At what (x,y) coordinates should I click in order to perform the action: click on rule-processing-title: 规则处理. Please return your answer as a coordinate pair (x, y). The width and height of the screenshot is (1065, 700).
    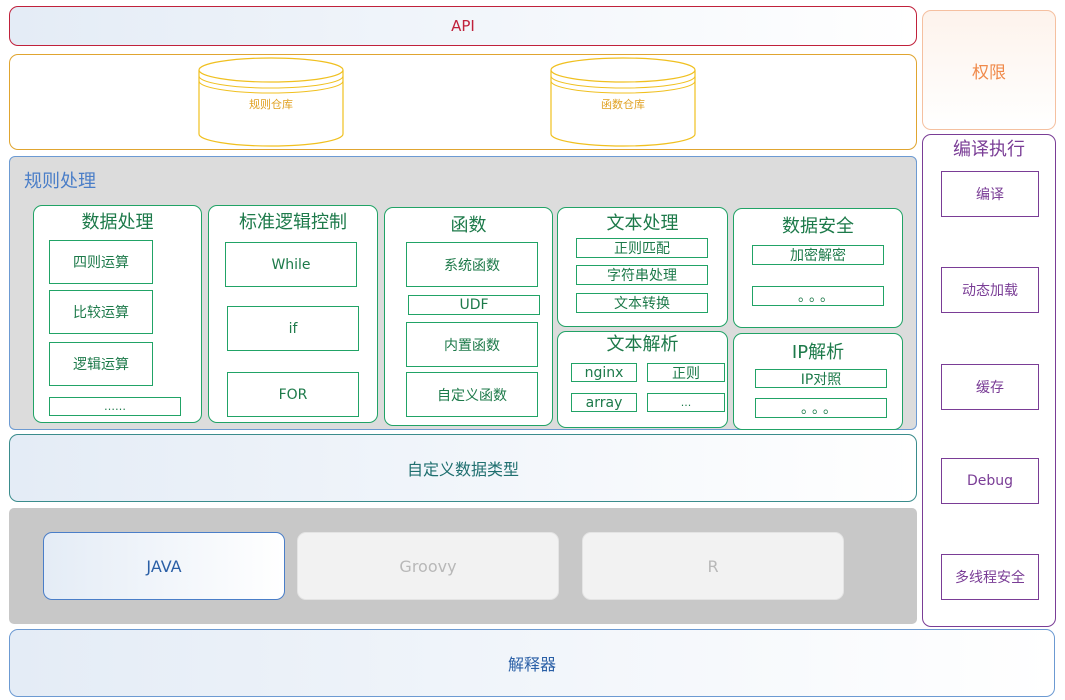
    Looking at the image, I should click on (60, 181).